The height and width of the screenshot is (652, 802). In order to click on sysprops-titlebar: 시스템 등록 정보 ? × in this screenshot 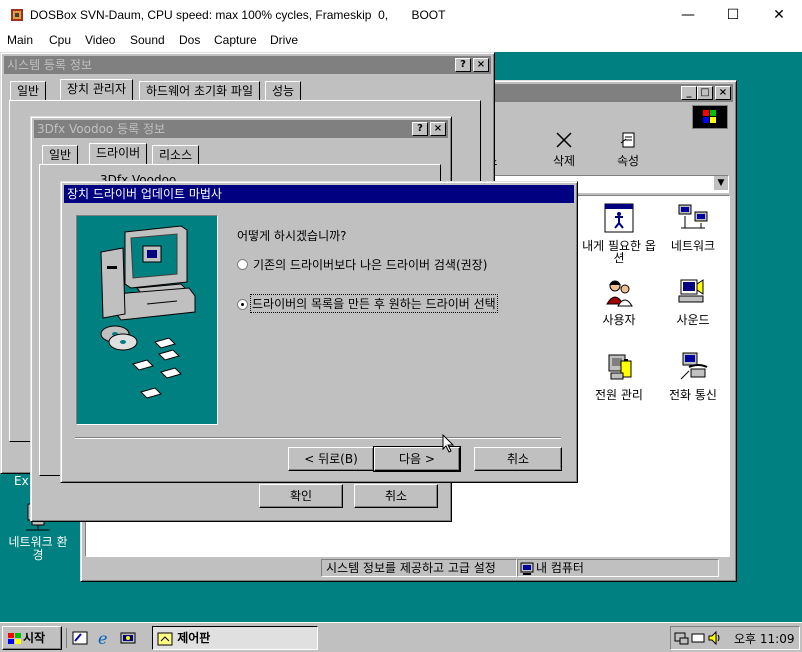, I will do `click(247, 65)`.